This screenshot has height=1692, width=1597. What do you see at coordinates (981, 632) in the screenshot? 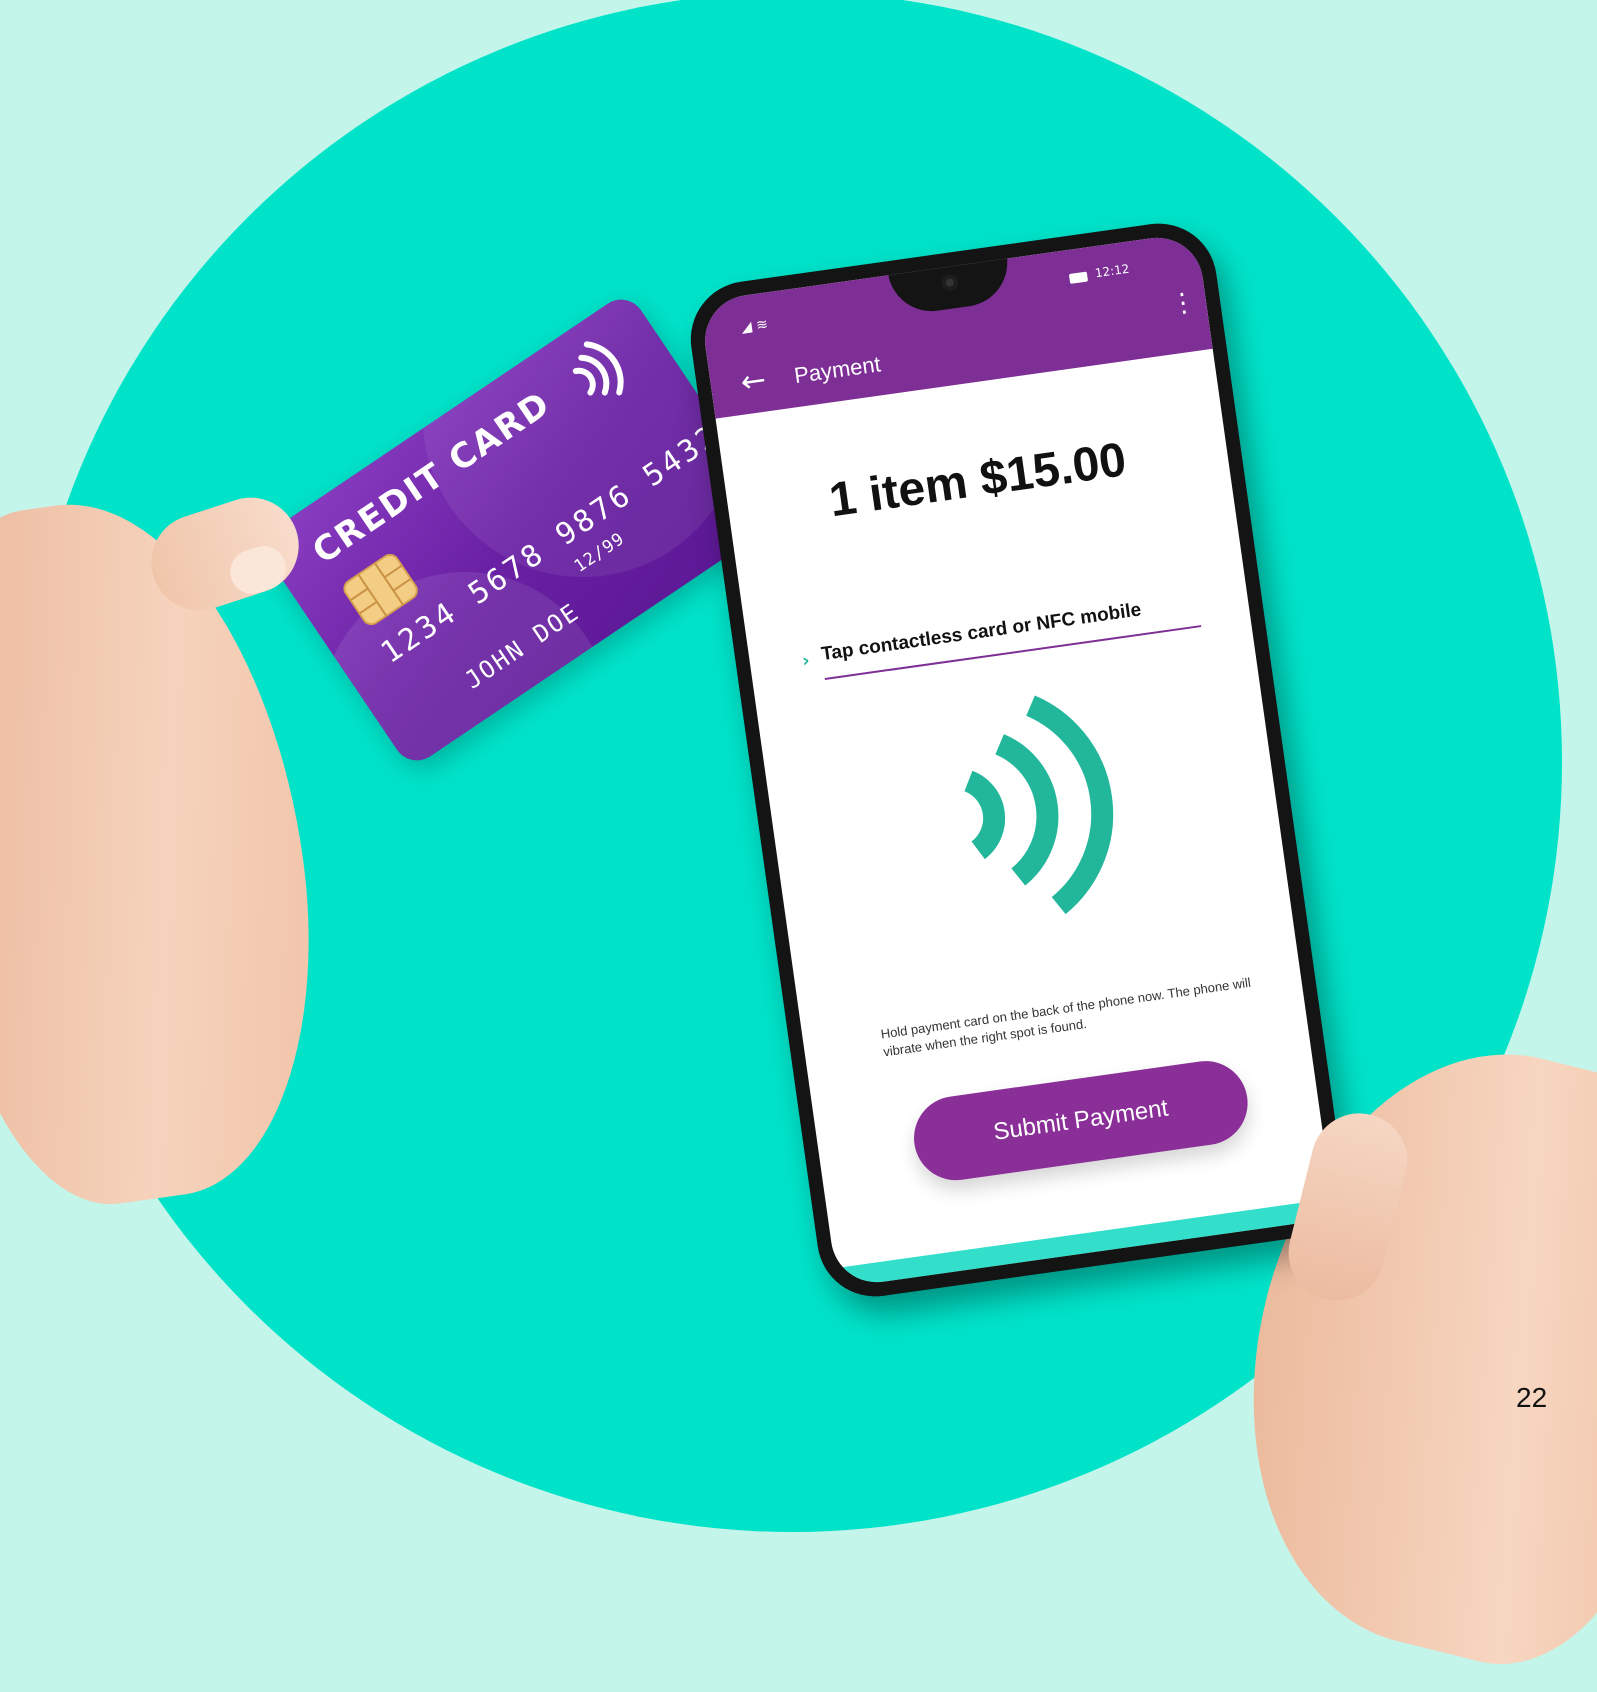
I see `tap-prompt-label: Tap contactless card or NFC mobile` at bounding box center [981, 632].